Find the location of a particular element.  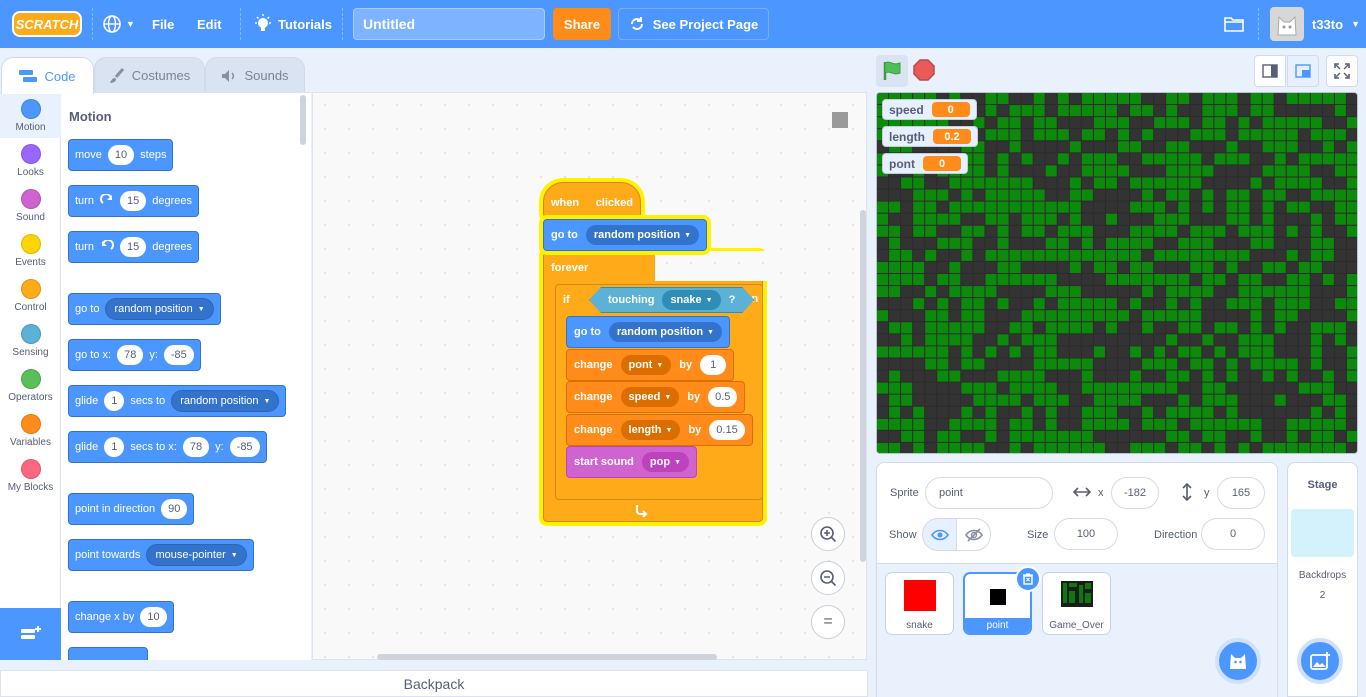

turn-left-block: turn 15 degrees is located at coordinates (133, 247).